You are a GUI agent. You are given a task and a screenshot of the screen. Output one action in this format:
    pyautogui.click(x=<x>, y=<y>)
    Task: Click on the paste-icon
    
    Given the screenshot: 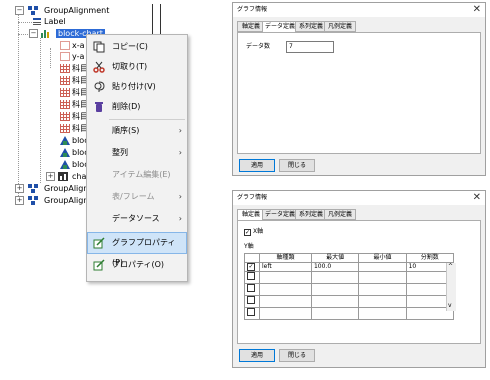 What is the action you would take?
    pyautogui.click(x=99, y=86)
    